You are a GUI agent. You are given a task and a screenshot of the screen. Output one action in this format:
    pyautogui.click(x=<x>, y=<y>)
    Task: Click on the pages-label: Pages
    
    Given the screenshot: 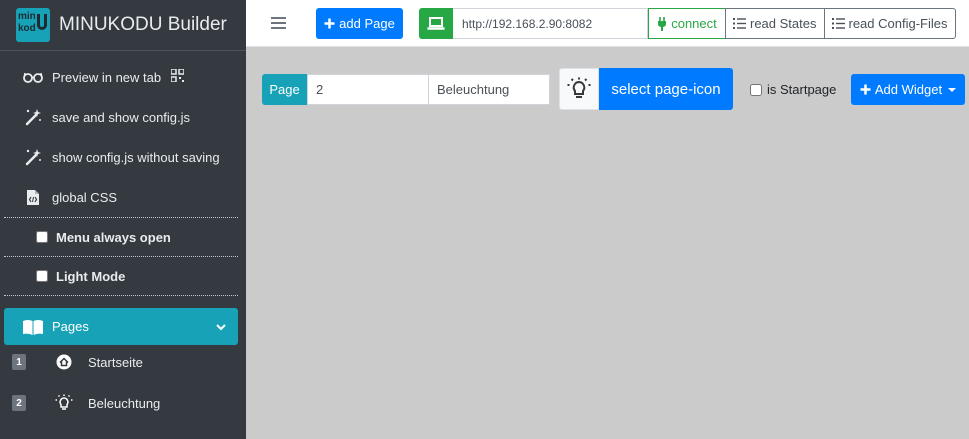 What is the action you would take?
    pyautogui.click(x=70, y=326)
    